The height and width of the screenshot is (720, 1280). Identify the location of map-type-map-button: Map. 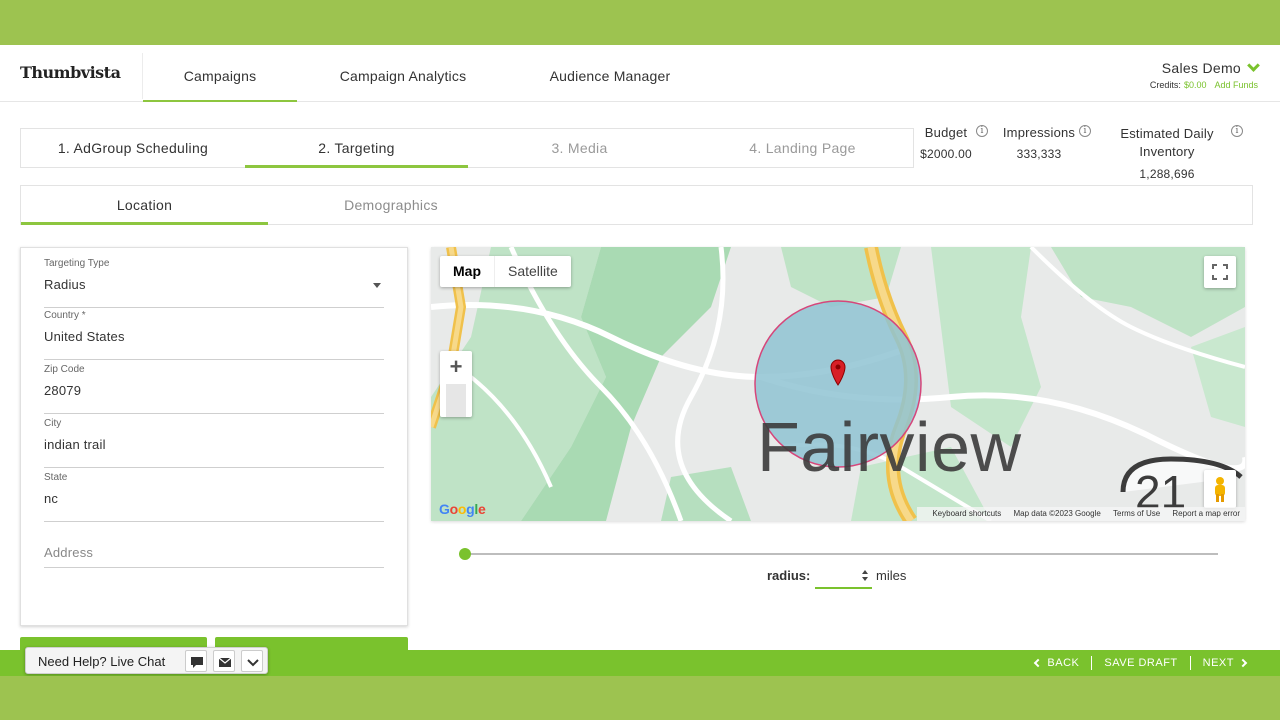
(467, 271).